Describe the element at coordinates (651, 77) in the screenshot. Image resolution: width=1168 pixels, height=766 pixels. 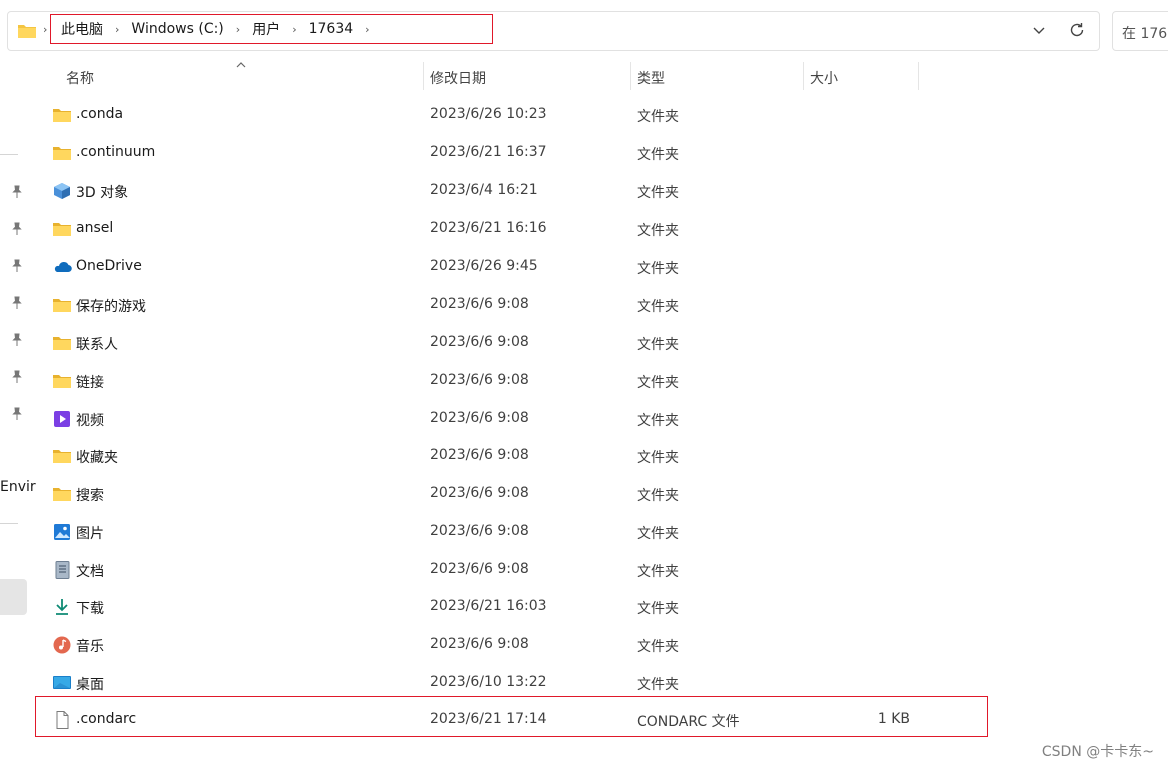
I see `column-header-type: 类型` at that location.